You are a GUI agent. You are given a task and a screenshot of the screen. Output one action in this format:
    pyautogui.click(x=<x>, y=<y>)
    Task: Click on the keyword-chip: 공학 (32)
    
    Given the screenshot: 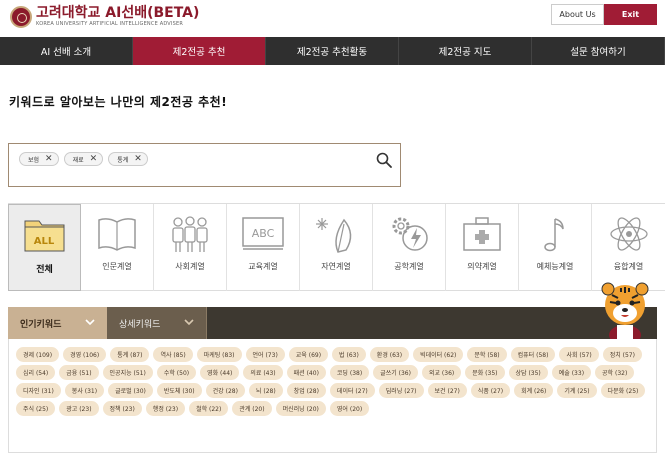 What is the action you would take?
    pyautogui.click(x=615, y=372)
    